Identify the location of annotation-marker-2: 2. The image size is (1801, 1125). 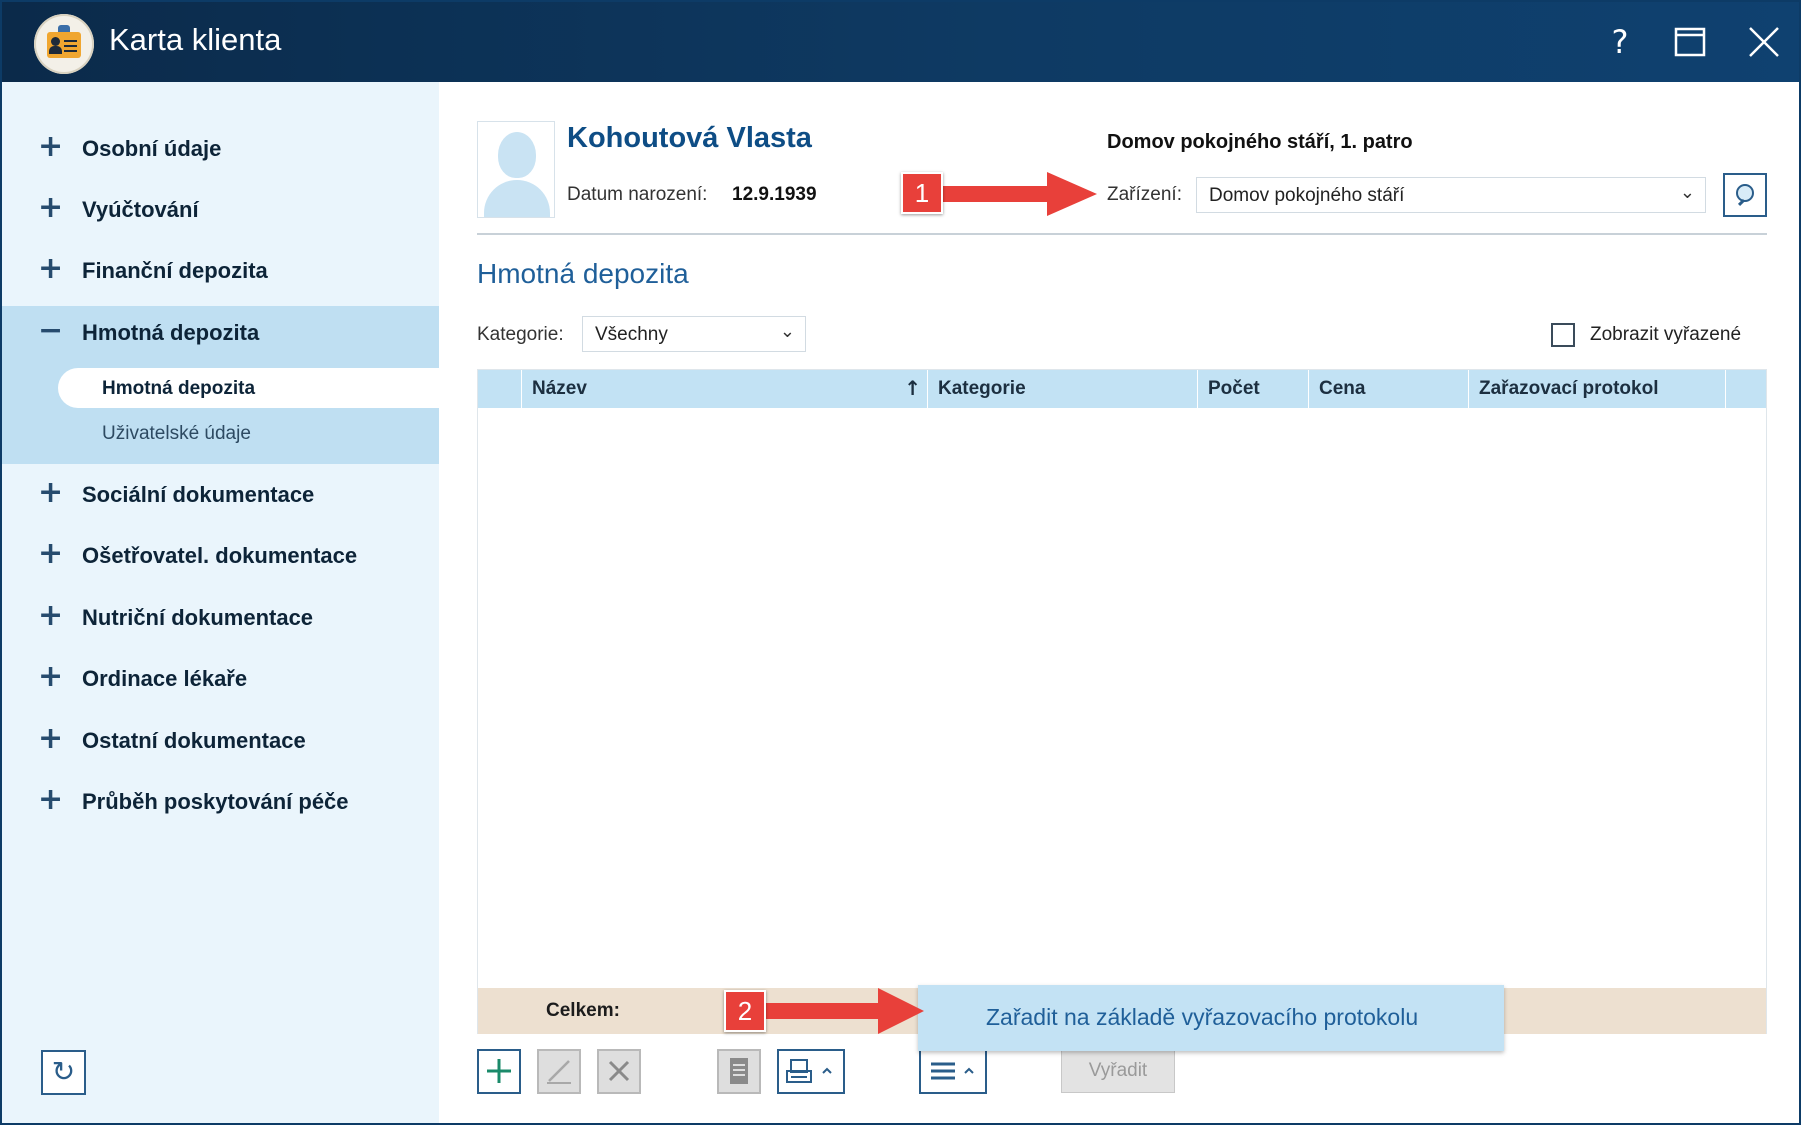
(745, 1011).